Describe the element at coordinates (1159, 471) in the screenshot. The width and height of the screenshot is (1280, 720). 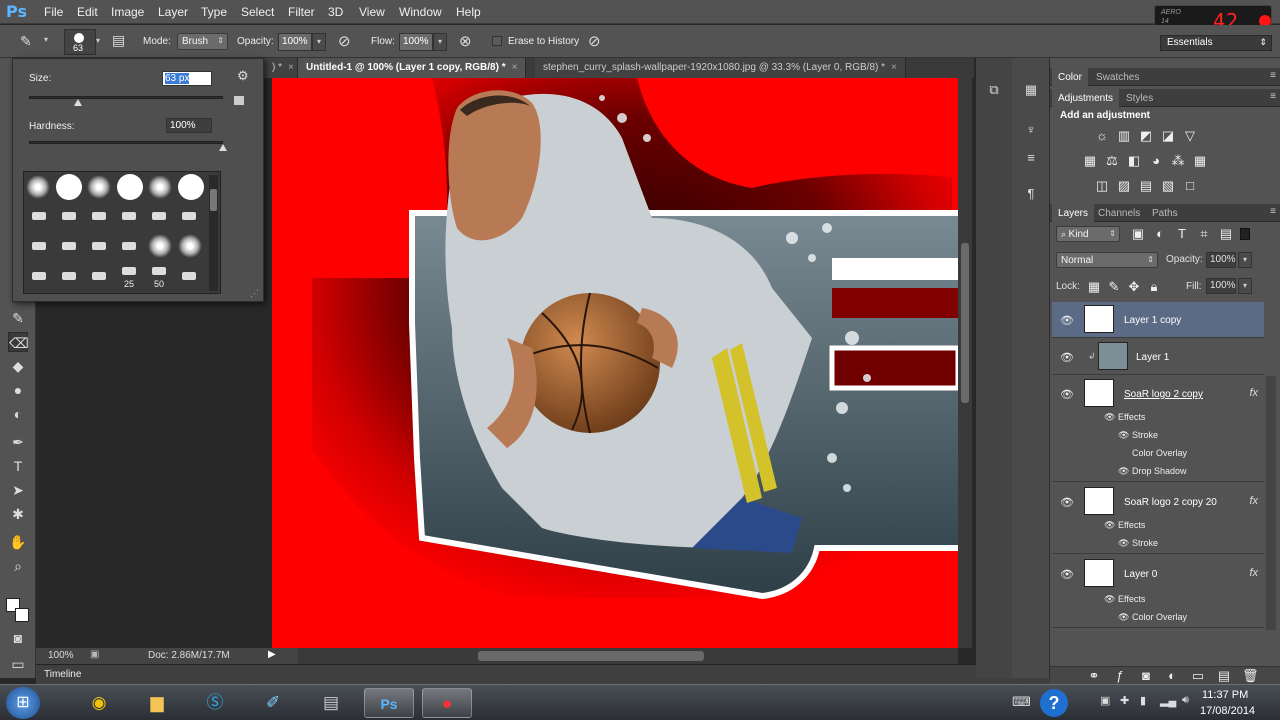
I see `effect-drop-shadow: Drop Shadow` at that location.